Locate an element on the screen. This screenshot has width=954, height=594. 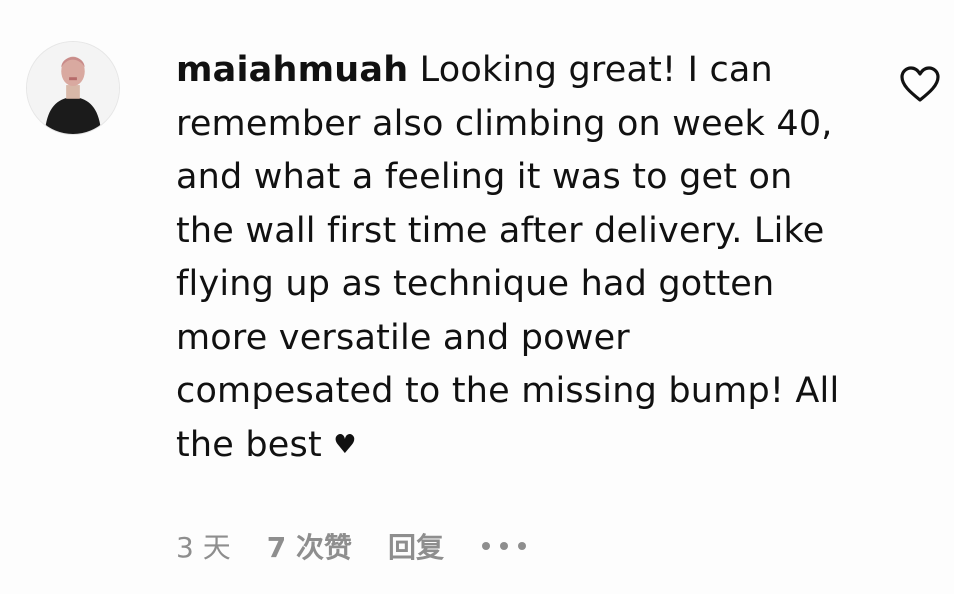
more-options-button is located at coordinates (504, 546).